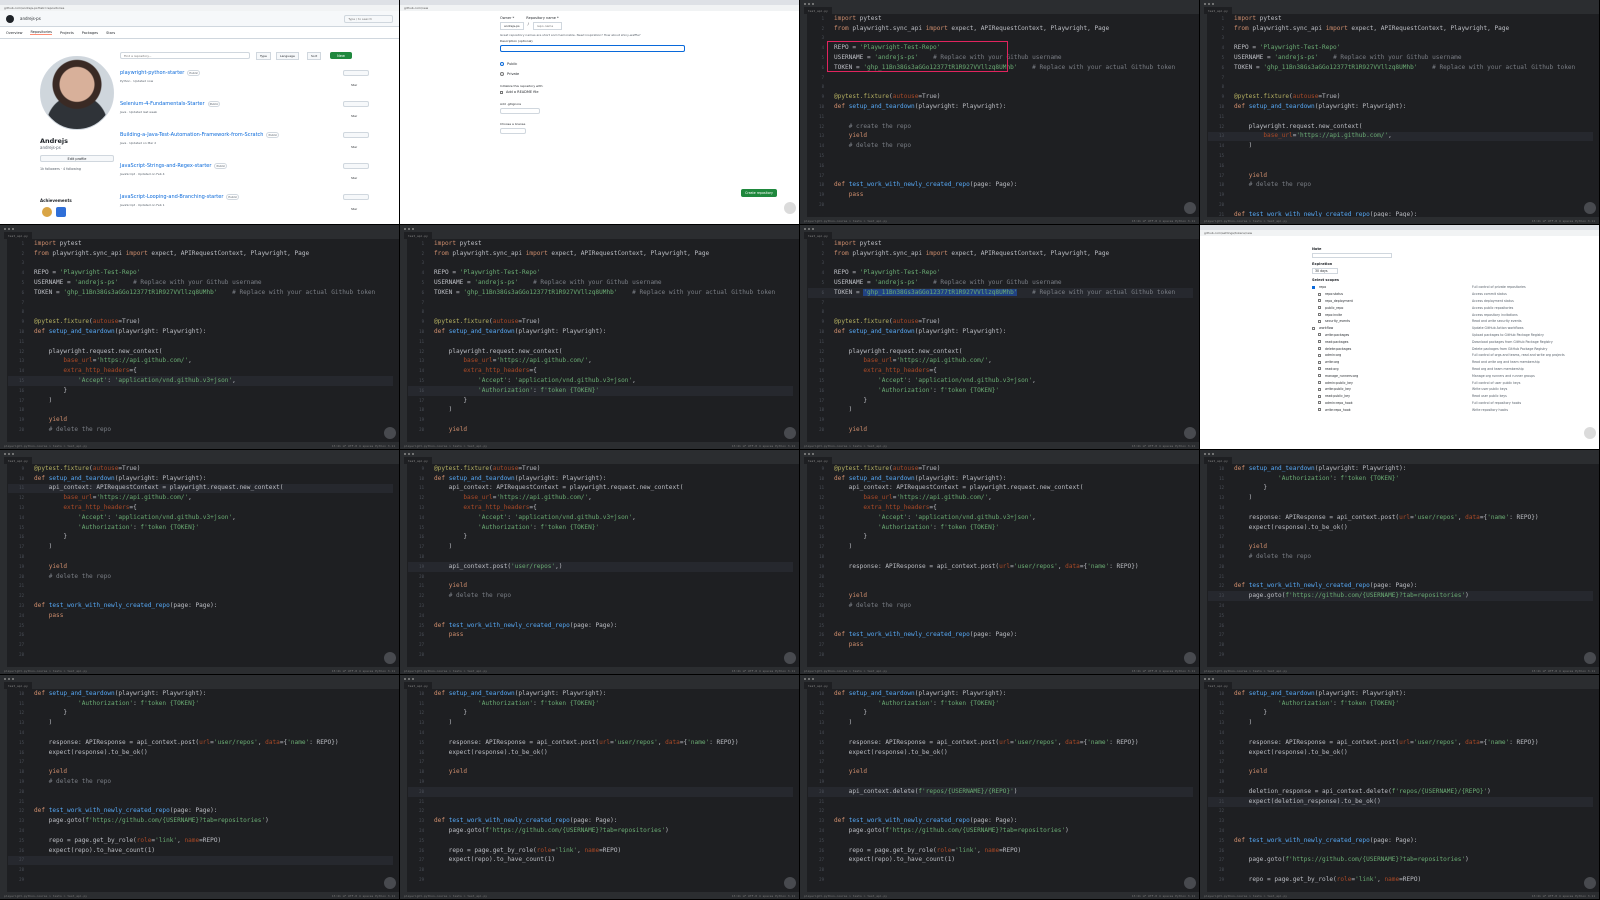 This screenshot has width=1600, height=900. What do you see at coordinates (356, 140) in the screenshot?
I see `star-button: Star` at bounding box center [356, 140].